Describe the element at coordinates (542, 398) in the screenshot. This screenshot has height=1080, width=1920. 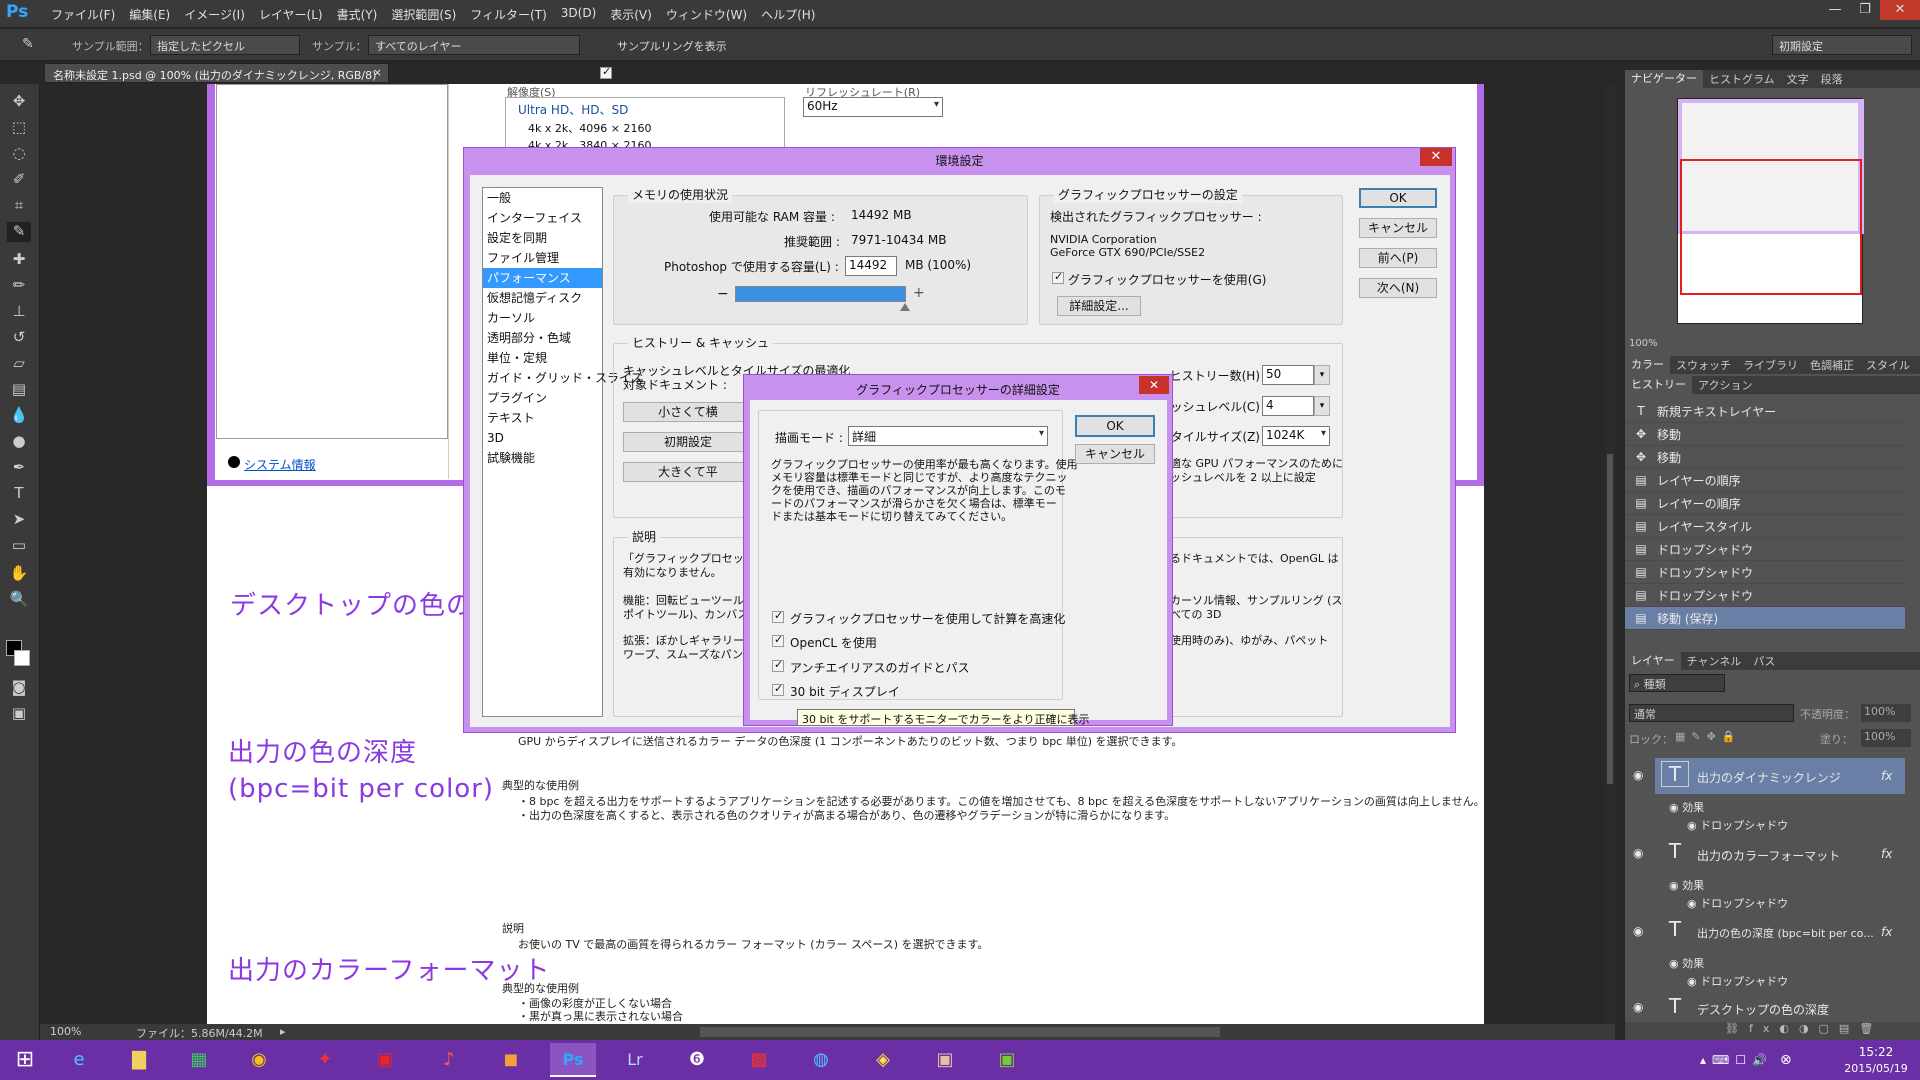
I see `pref-item-plugins: プラグイン` at that location.